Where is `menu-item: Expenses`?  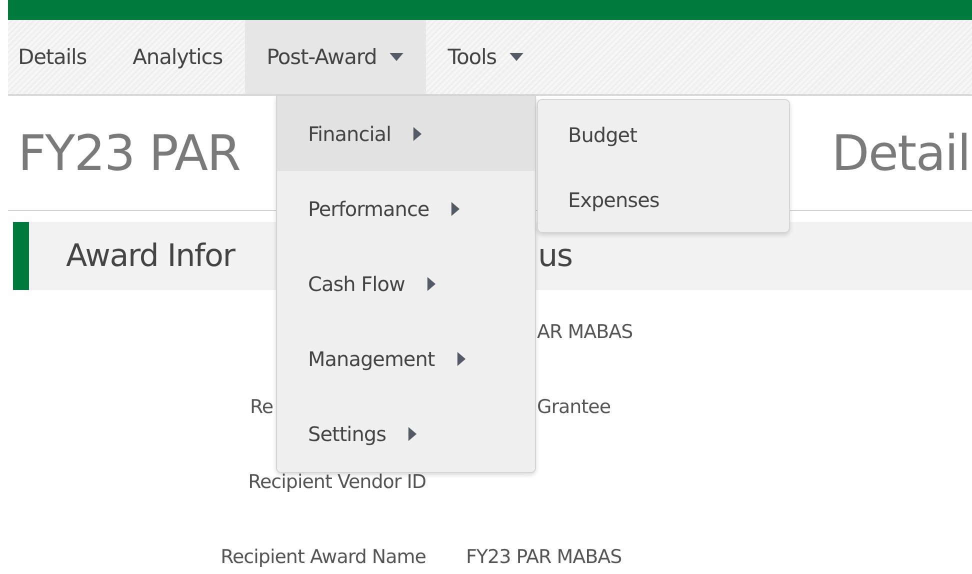 menu-item: Expenses is located at coordinates (663, 199).